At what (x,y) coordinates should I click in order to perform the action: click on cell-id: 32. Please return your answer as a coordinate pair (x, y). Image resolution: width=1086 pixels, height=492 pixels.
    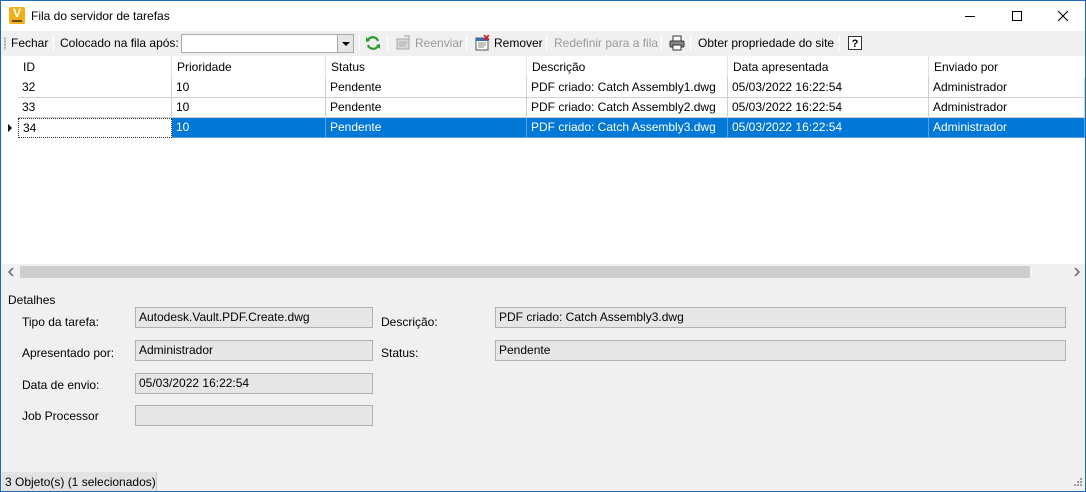
    Looking at the image, I should click on (95, 88).